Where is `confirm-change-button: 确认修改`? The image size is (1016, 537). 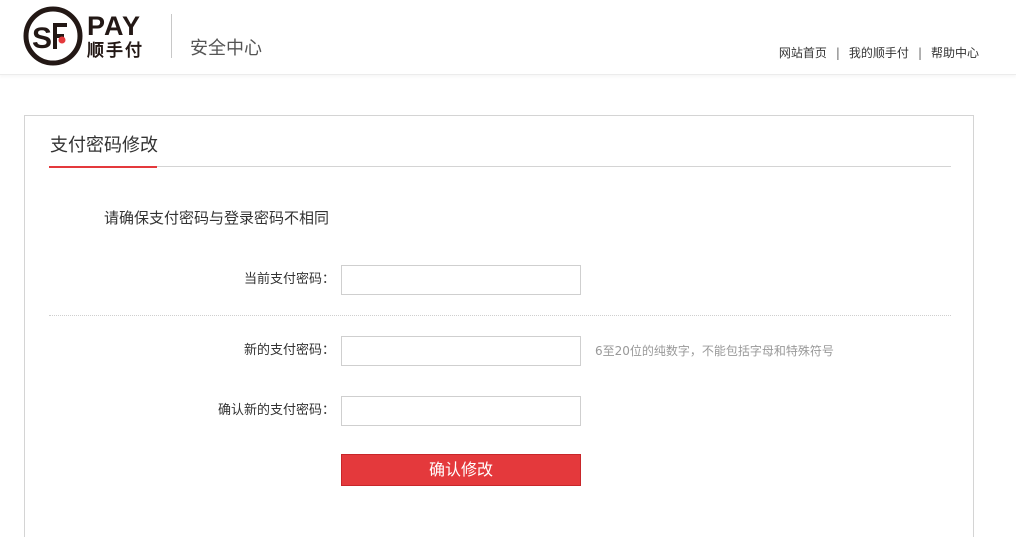 confirm-change-button: 确认修改 is located at coordinates (461, 470).